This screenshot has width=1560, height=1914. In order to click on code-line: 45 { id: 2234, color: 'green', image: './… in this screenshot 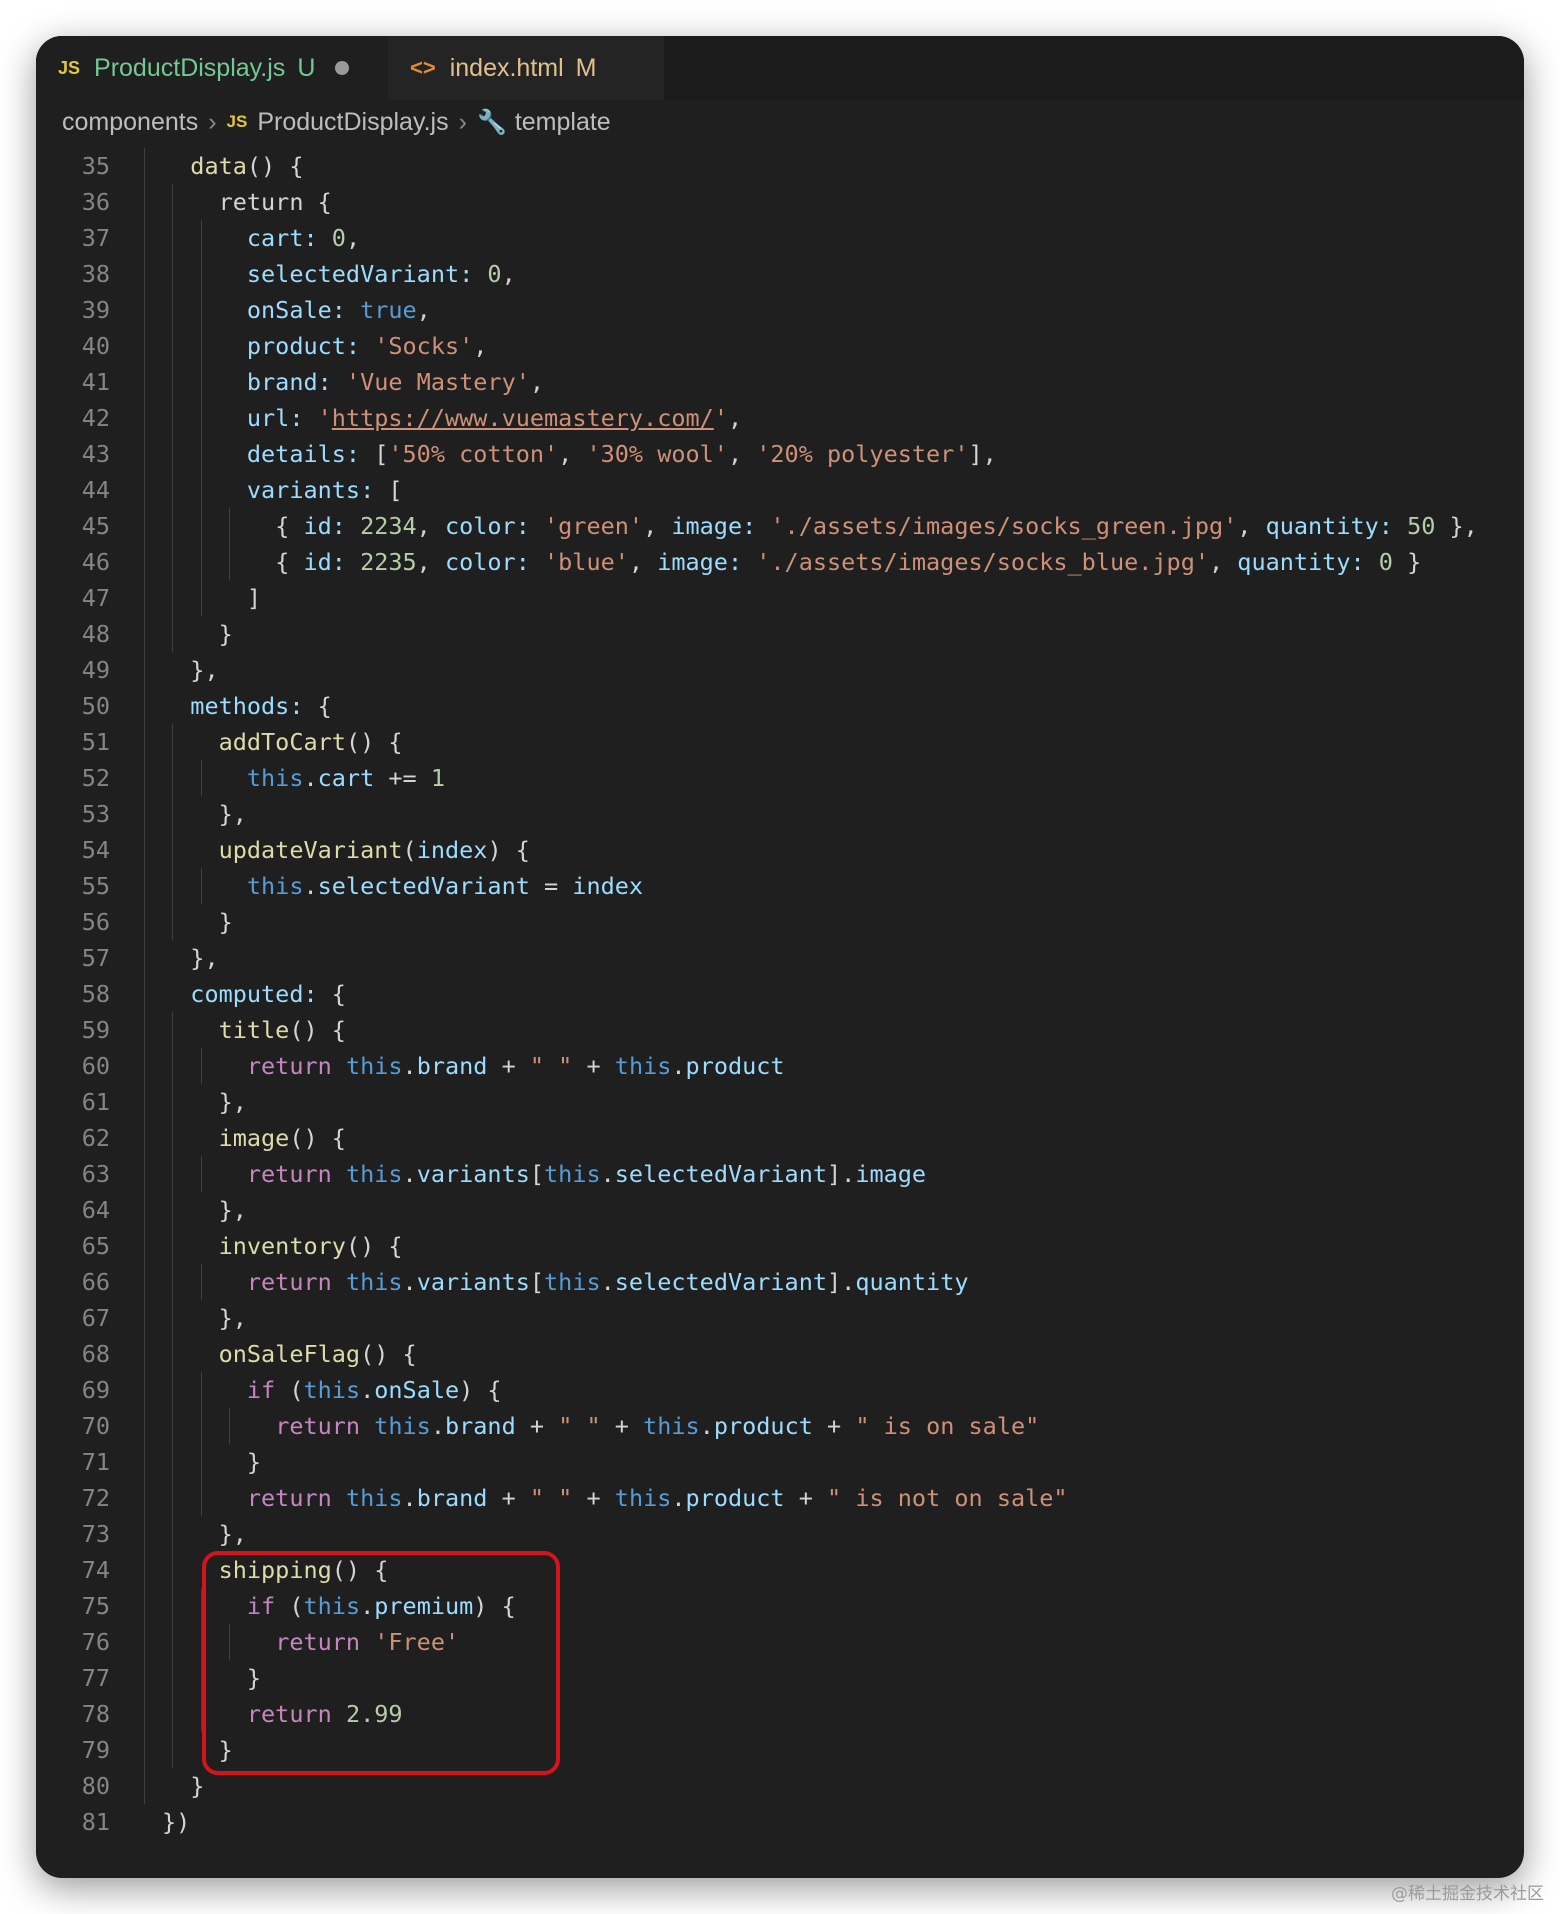, I will do `click(780, 526)`.